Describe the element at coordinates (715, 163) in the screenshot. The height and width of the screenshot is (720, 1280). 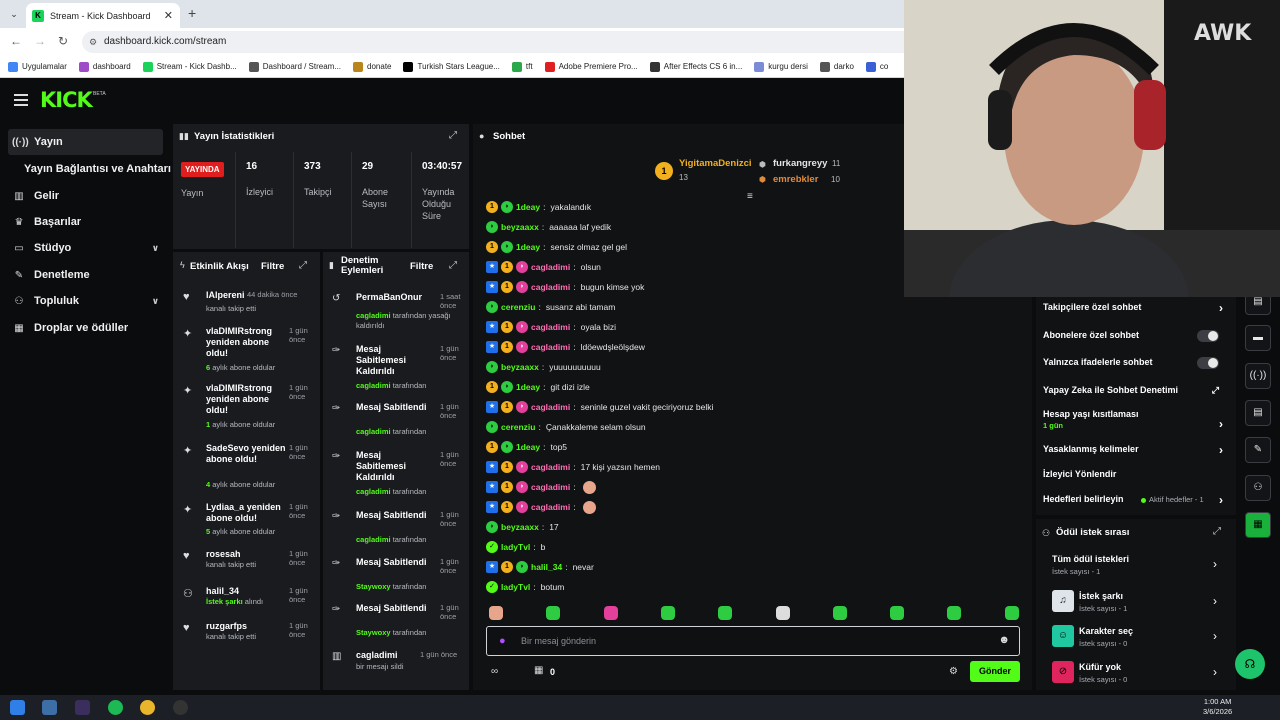
I see `top-gifter-name: YigitamaDenizci` at that location.